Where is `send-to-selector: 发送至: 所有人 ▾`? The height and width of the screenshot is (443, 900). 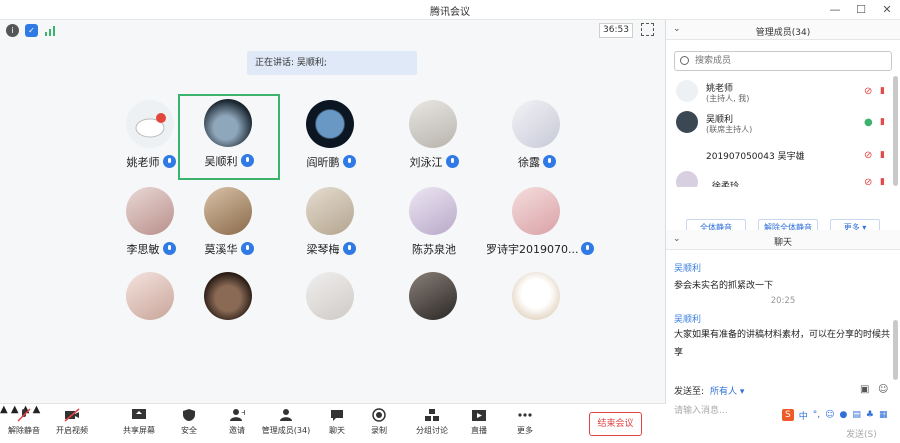
send-to-selector: 发送至: 所有人 ▾ is located at coordinates (709, 390).